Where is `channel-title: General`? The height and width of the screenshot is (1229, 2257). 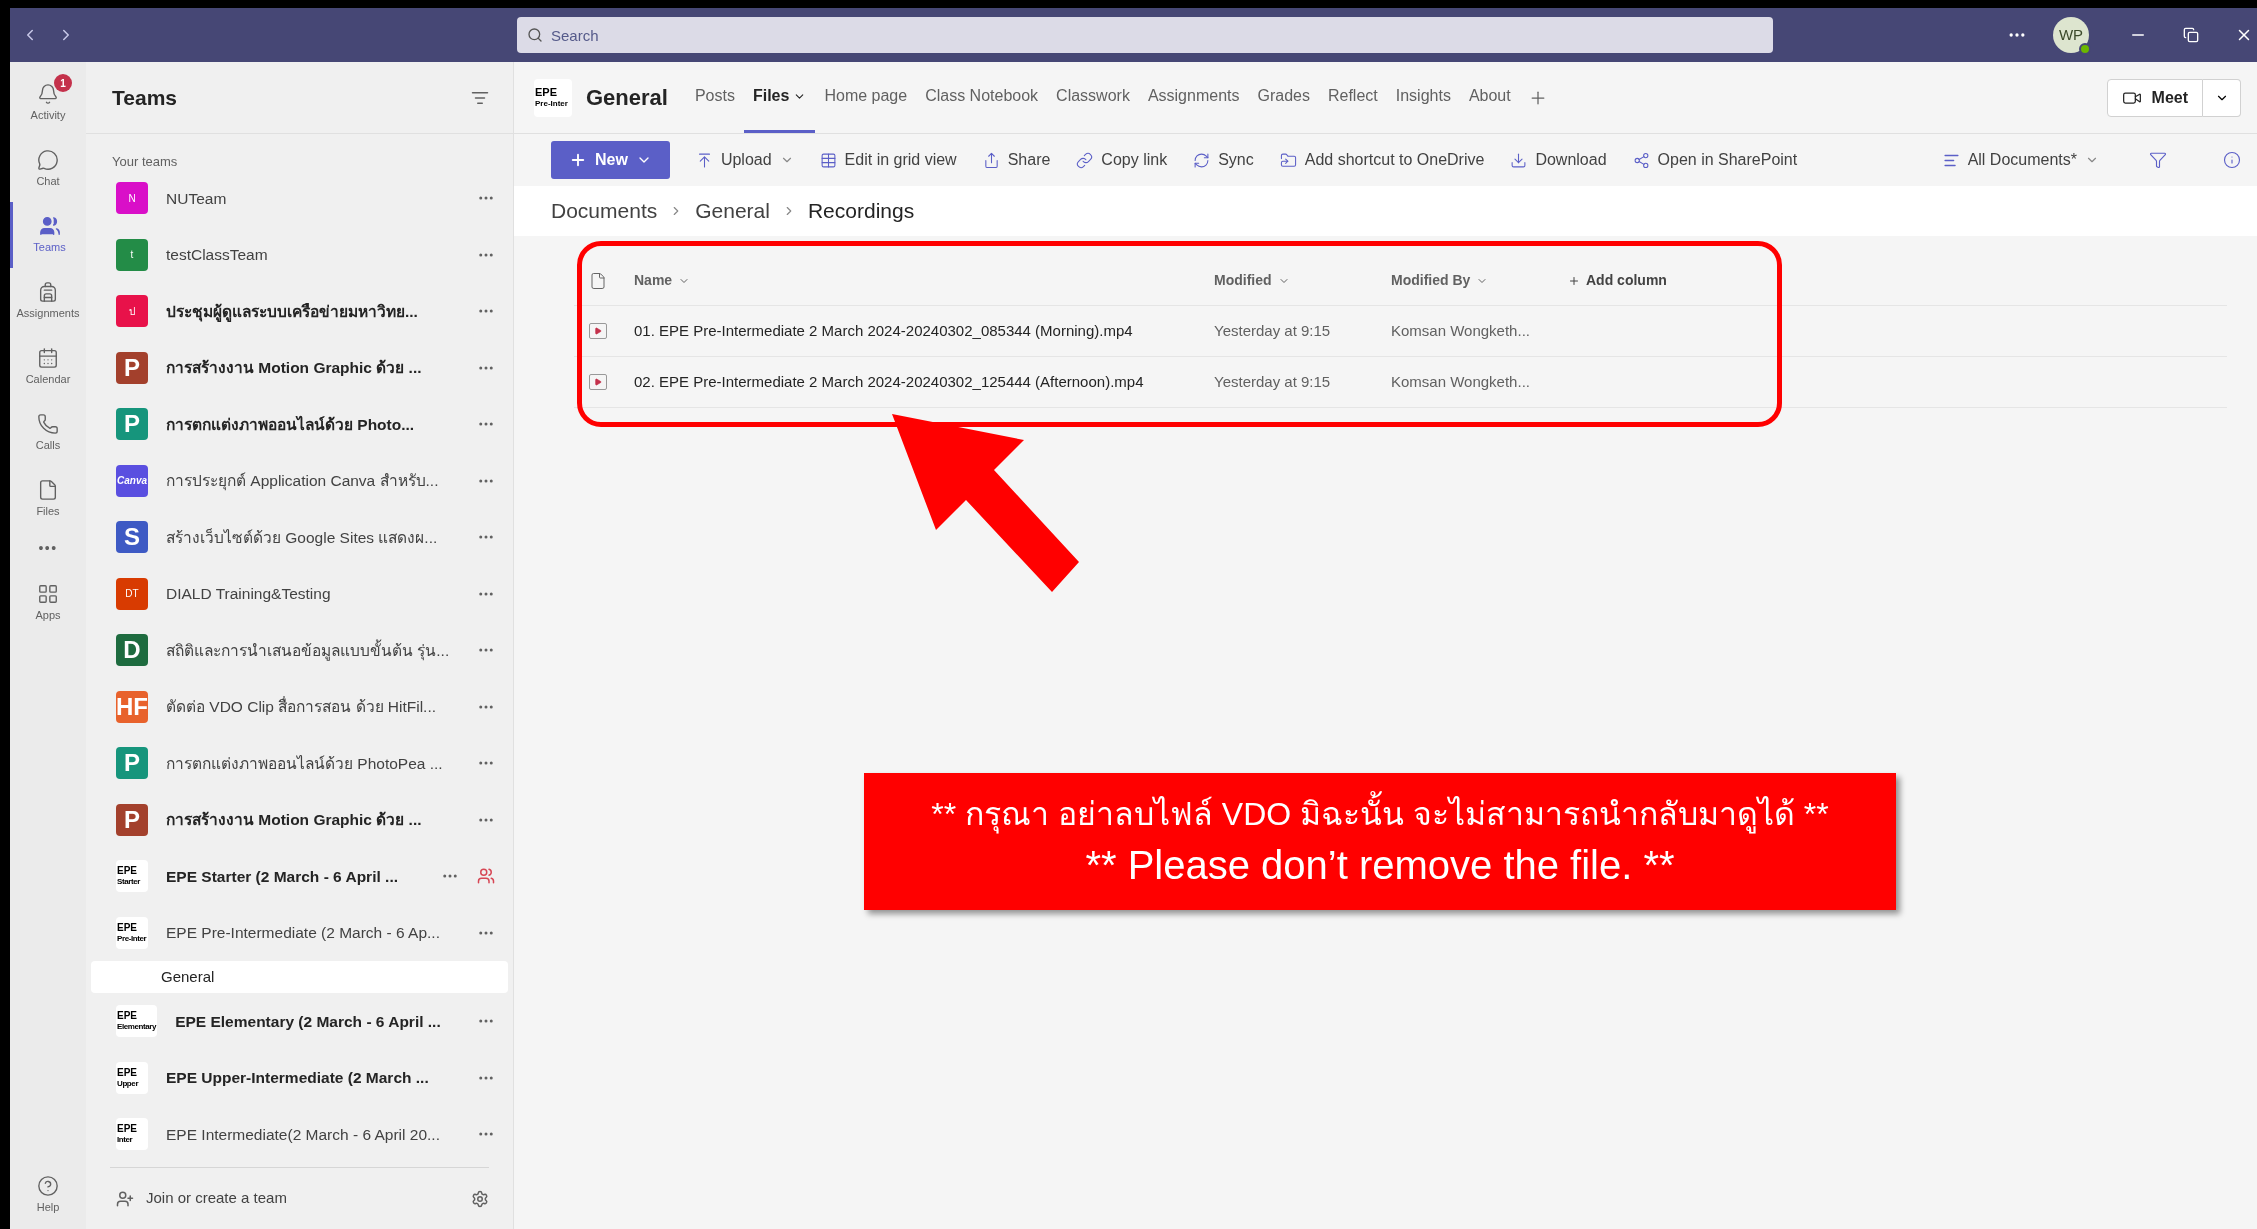 channel-title: General is located at coordinates (627, 98).